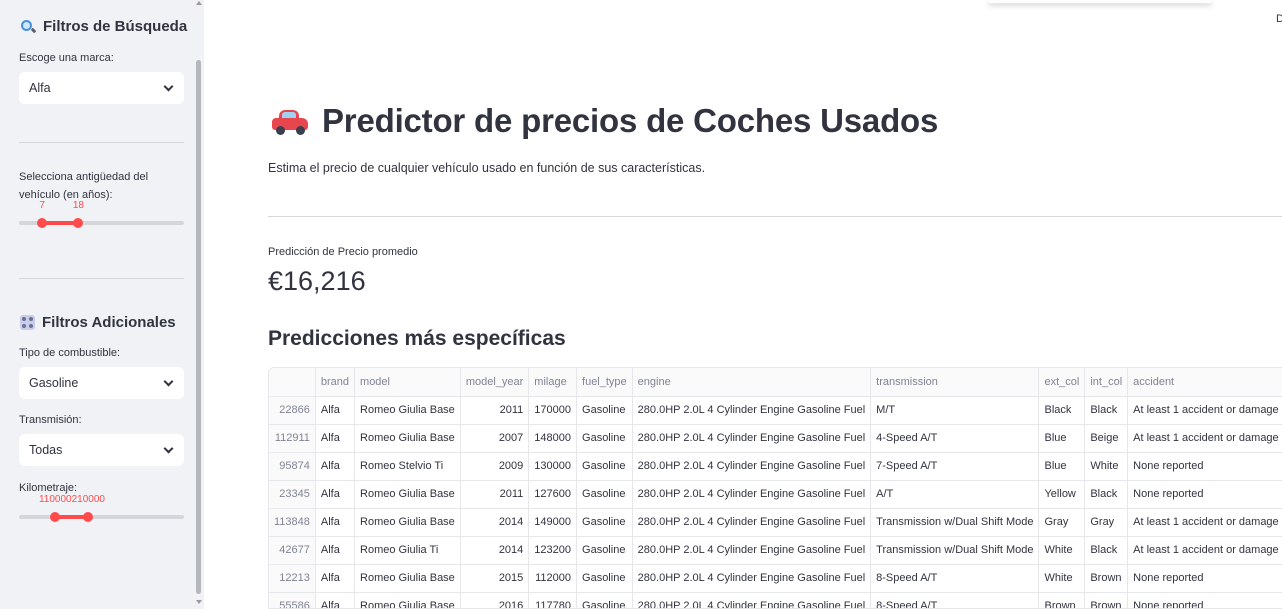 This screenshot has width=1282, height=609. I want to click on row-index-cell: 113848, so click(292, 522).